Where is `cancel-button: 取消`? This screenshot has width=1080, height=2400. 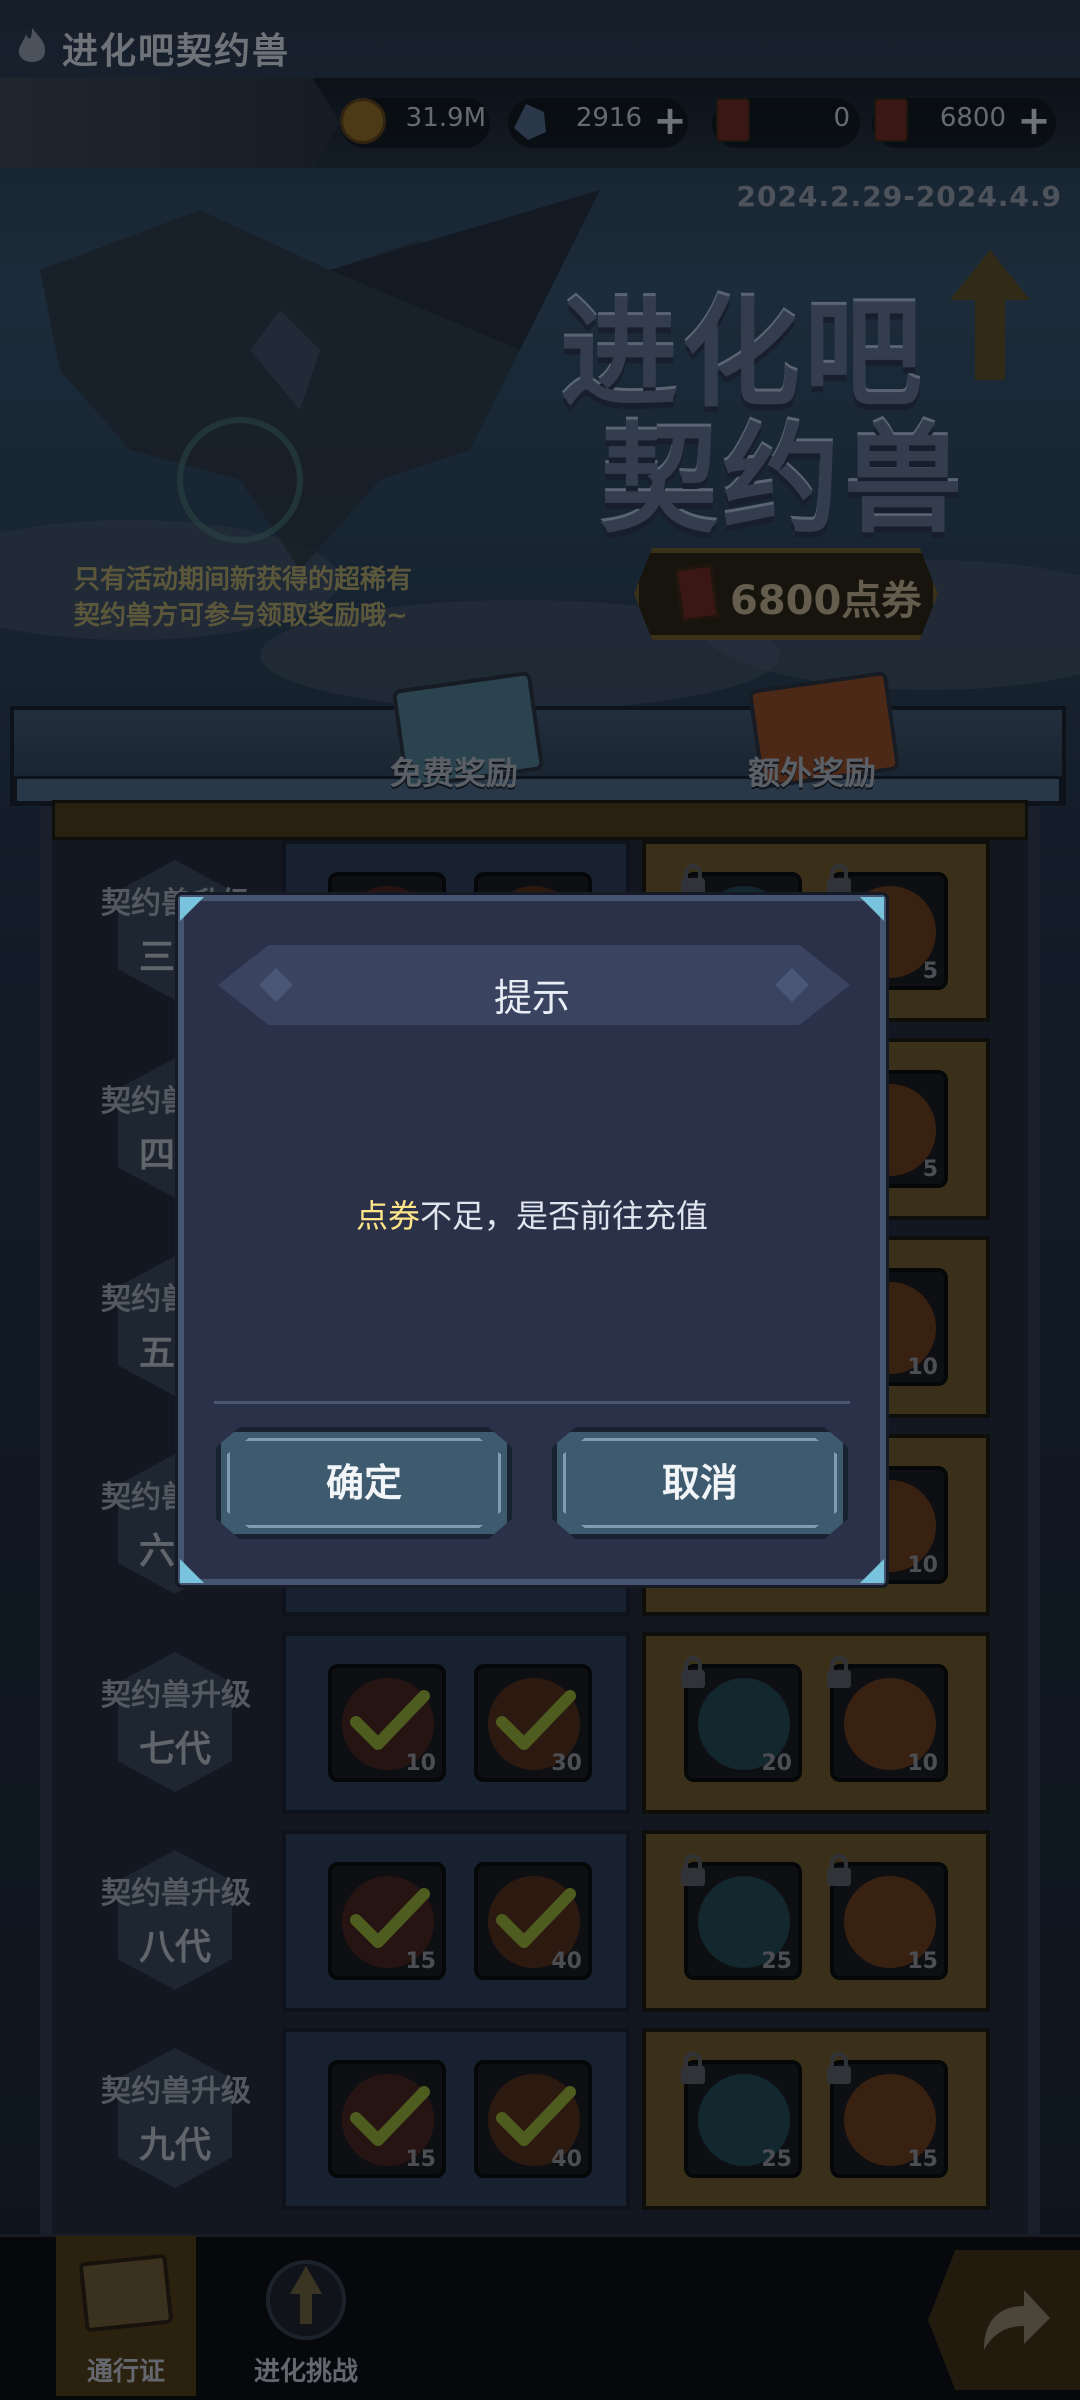 cancel-button: 取消 is located at coordinates (700, 1483).